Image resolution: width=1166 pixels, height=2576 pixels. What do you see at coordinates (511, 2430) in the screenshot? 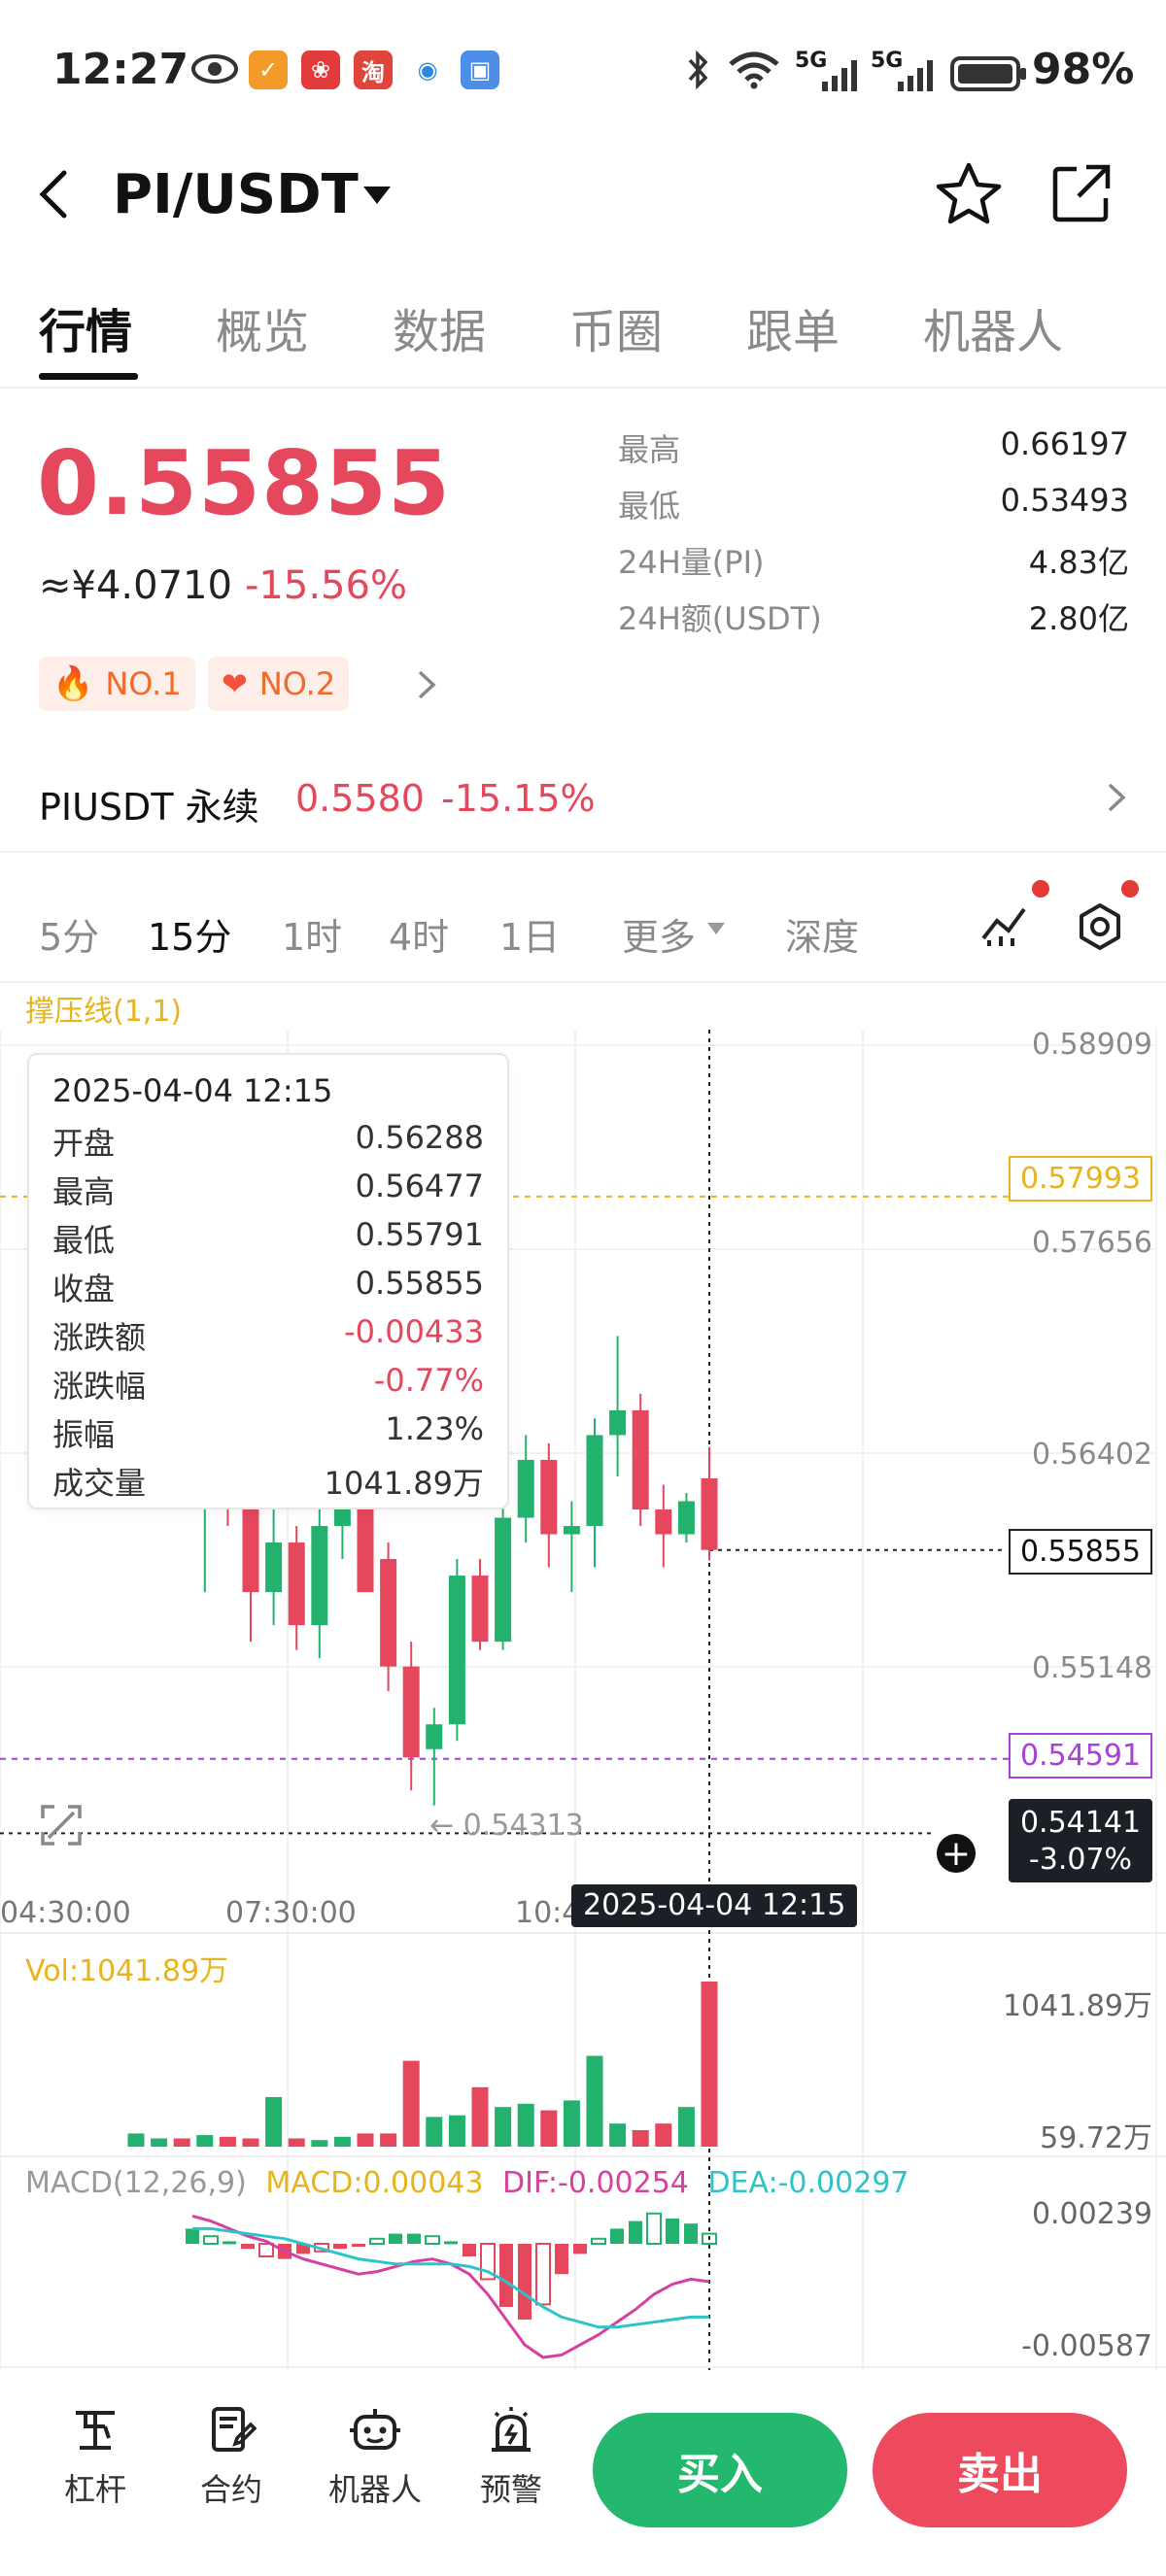
I see `alarm-icon` at bounding box center [511, 2430].